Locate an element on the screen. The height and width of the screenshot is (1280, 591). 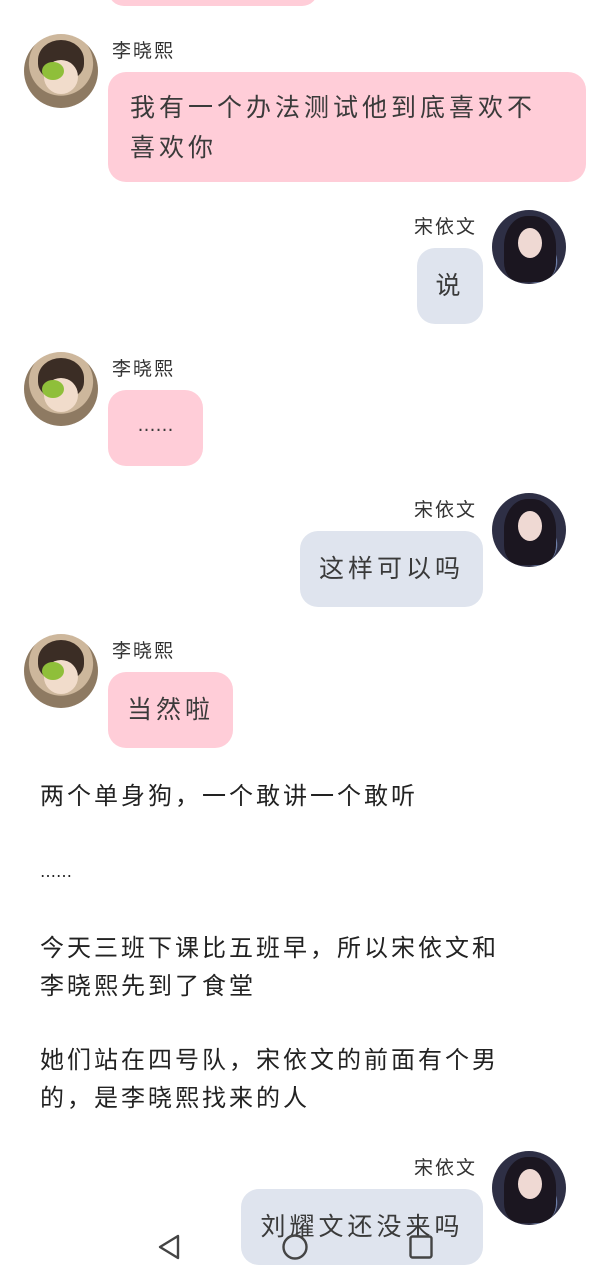
narration-text: 李晓熙先到了食堂 is located at coordinates (148, 986).